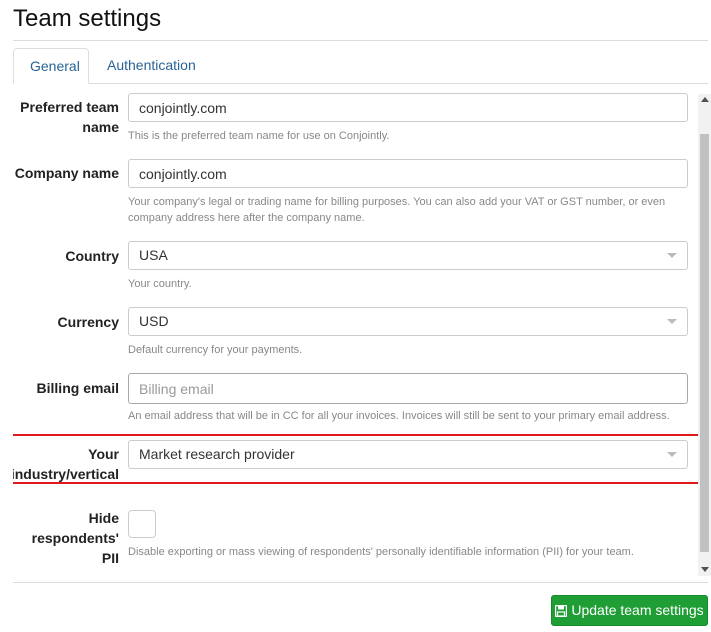 This screenshot has width=711, height=632. I want to click on industry-value: Market research provider, so click(217, 454).